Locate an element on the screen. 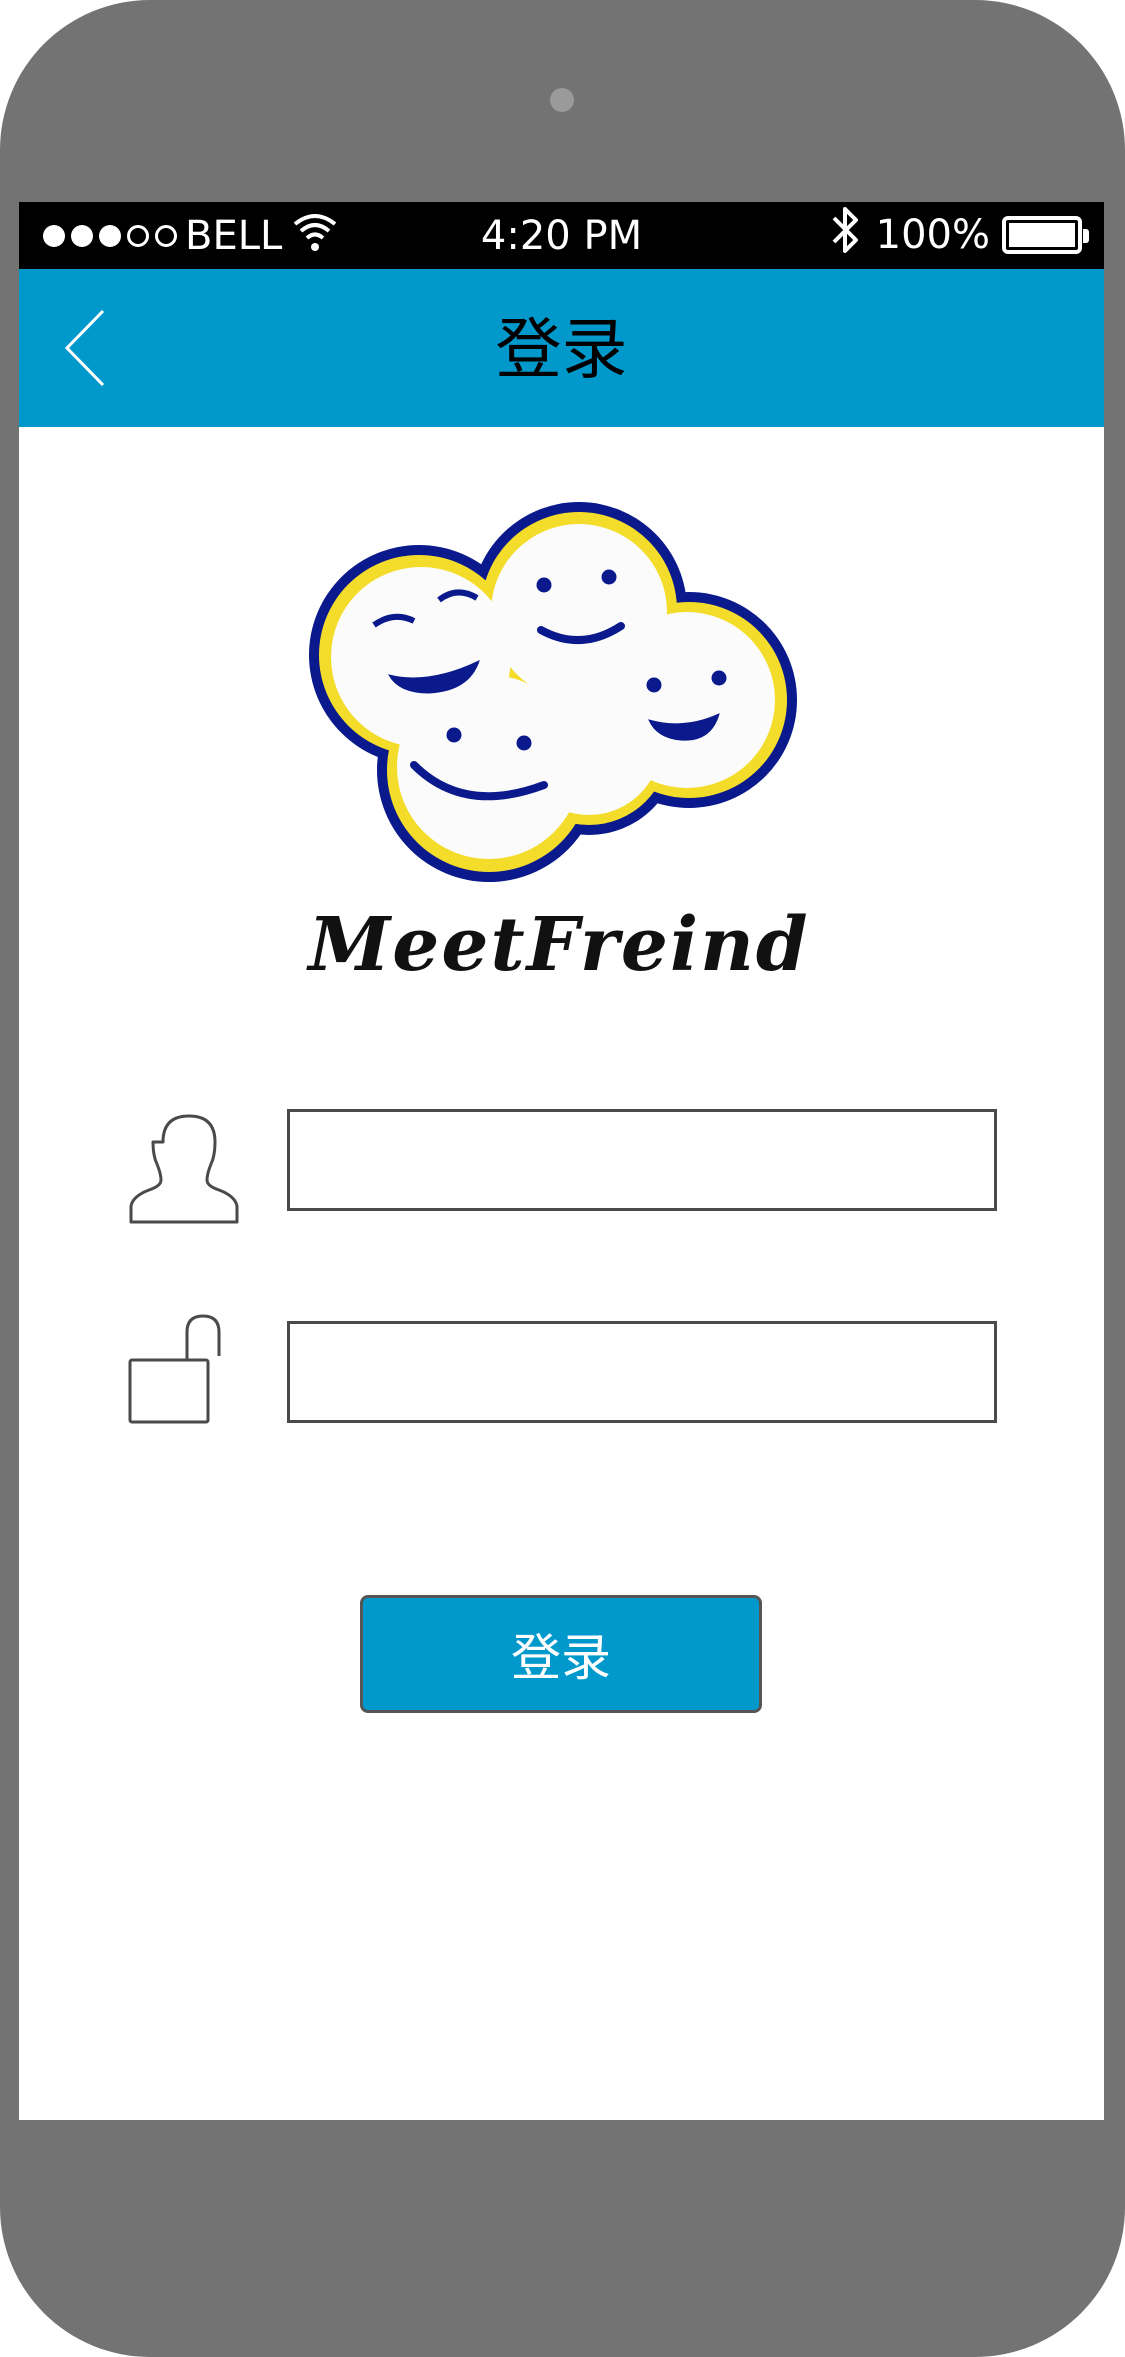 The image size is (1125, 2357). battery-icon is located at coordinates (1045, 235).